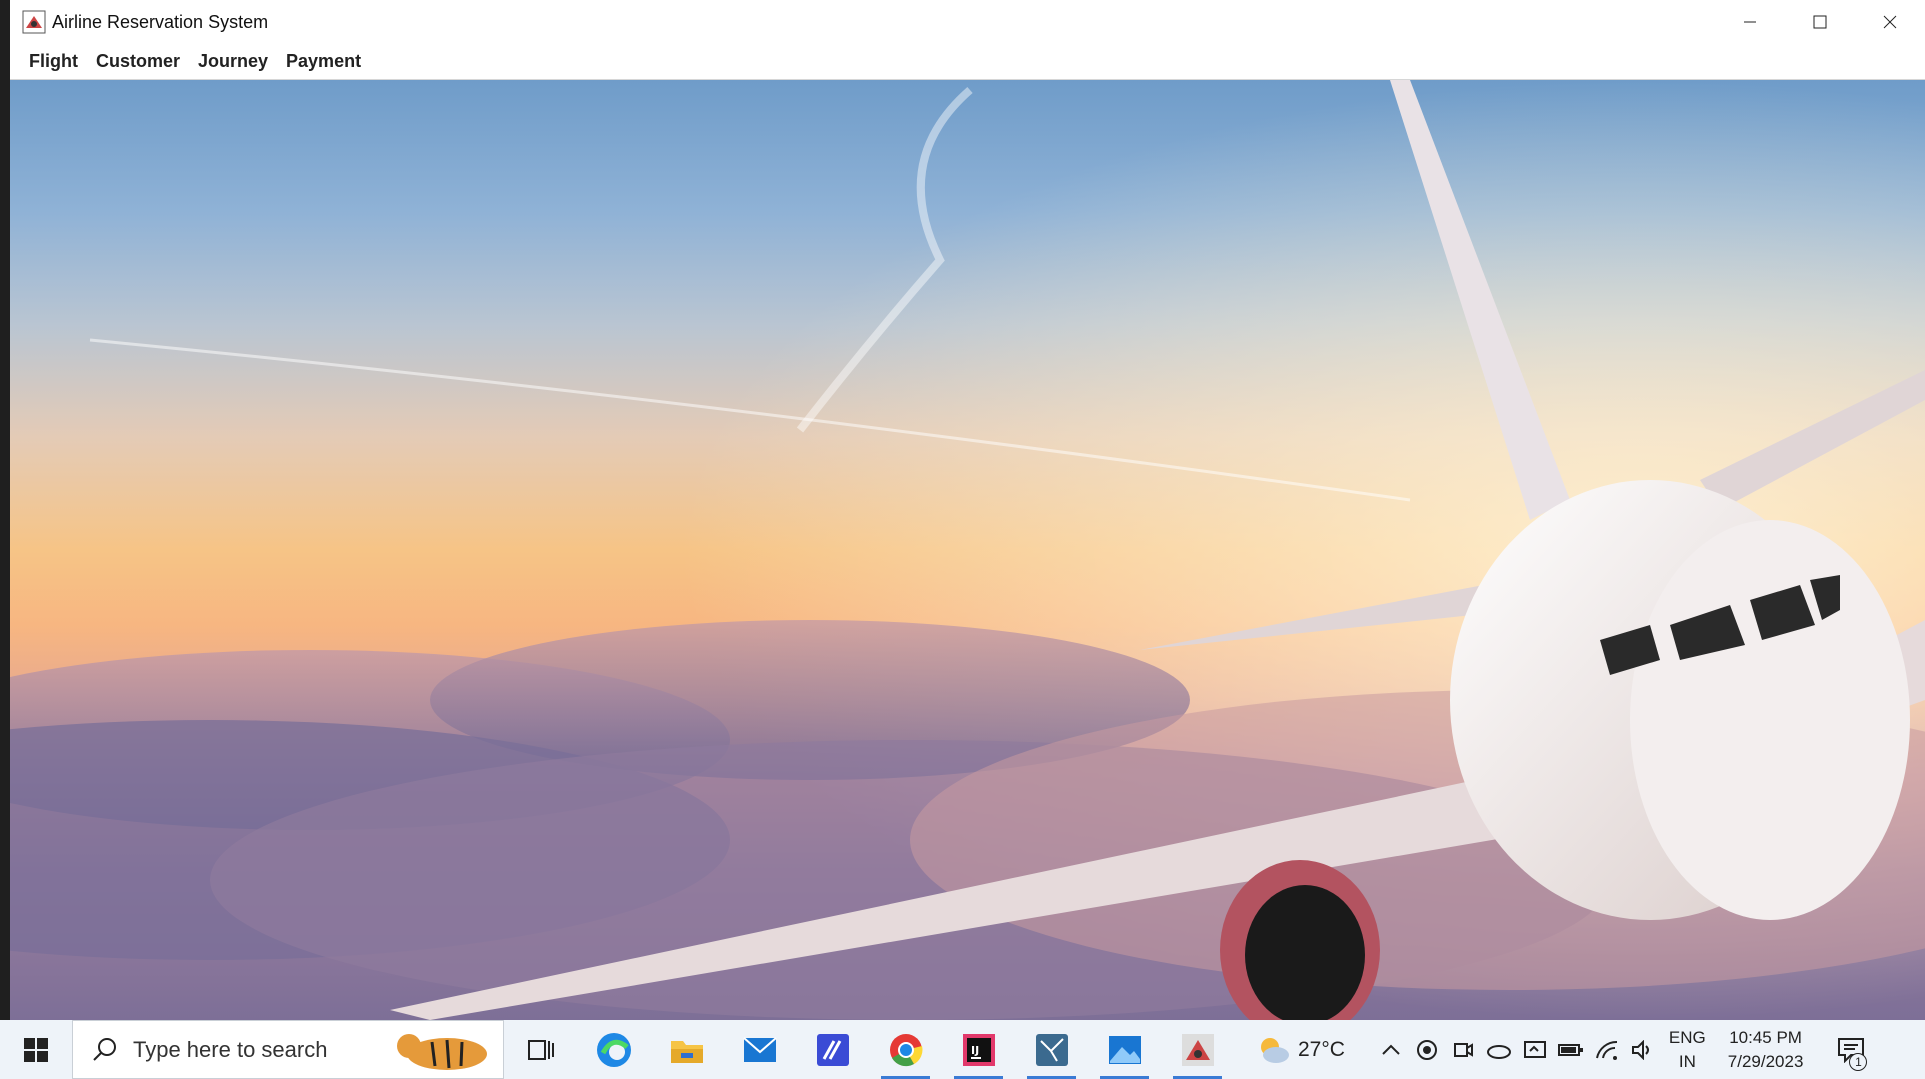 Image resolution: width=1925 pixels, height=1079 pixels. Describe the element at coordinates (1765, 1037) in the screenshot. I see `clock-time: 10:45 PM` at that location.